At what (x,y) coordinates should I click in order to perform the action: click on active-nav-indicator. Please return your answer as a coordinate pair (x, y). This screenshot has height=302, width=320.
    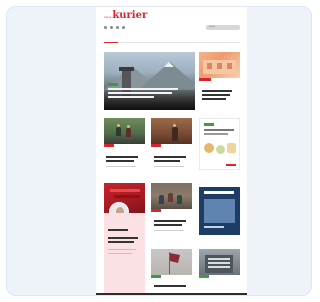
    Looking at the image, I should click on (111, 42).